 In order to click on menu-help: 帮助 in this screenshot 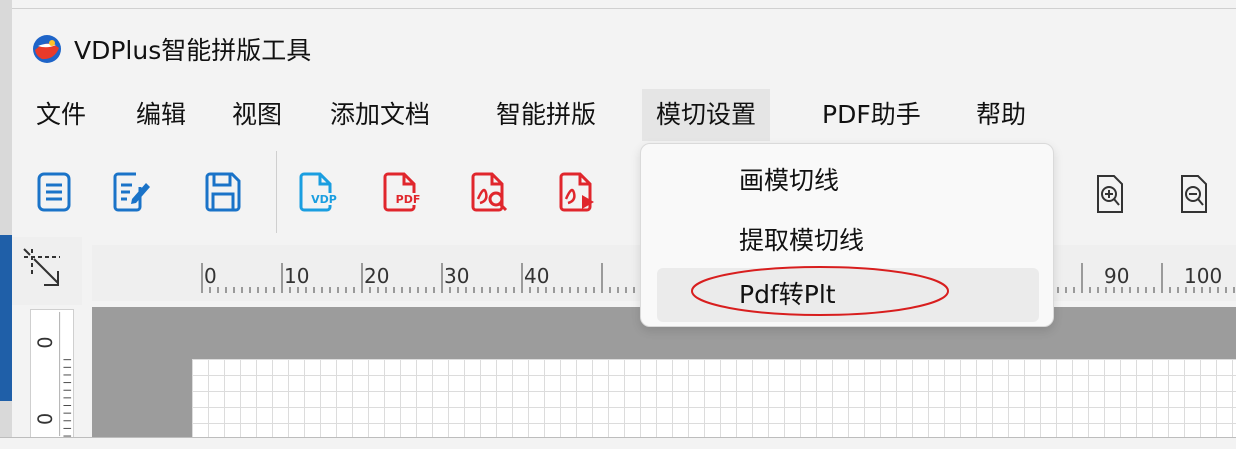, I will do `click(1001, 115)`.